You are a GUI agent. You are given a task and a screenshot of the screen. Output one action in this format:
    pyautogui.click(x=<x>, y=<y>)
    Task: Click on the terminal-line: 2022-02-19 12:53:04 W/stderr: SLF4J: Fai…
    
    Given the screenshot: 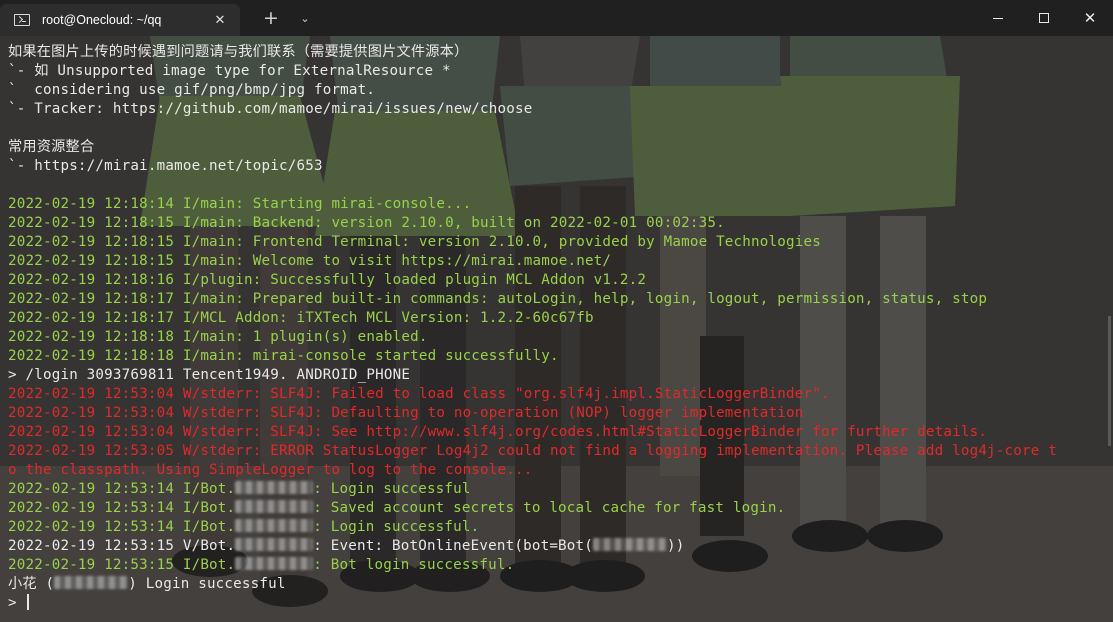 What is the action you would take?
    pyautogui.click(x=419, y=394)
    